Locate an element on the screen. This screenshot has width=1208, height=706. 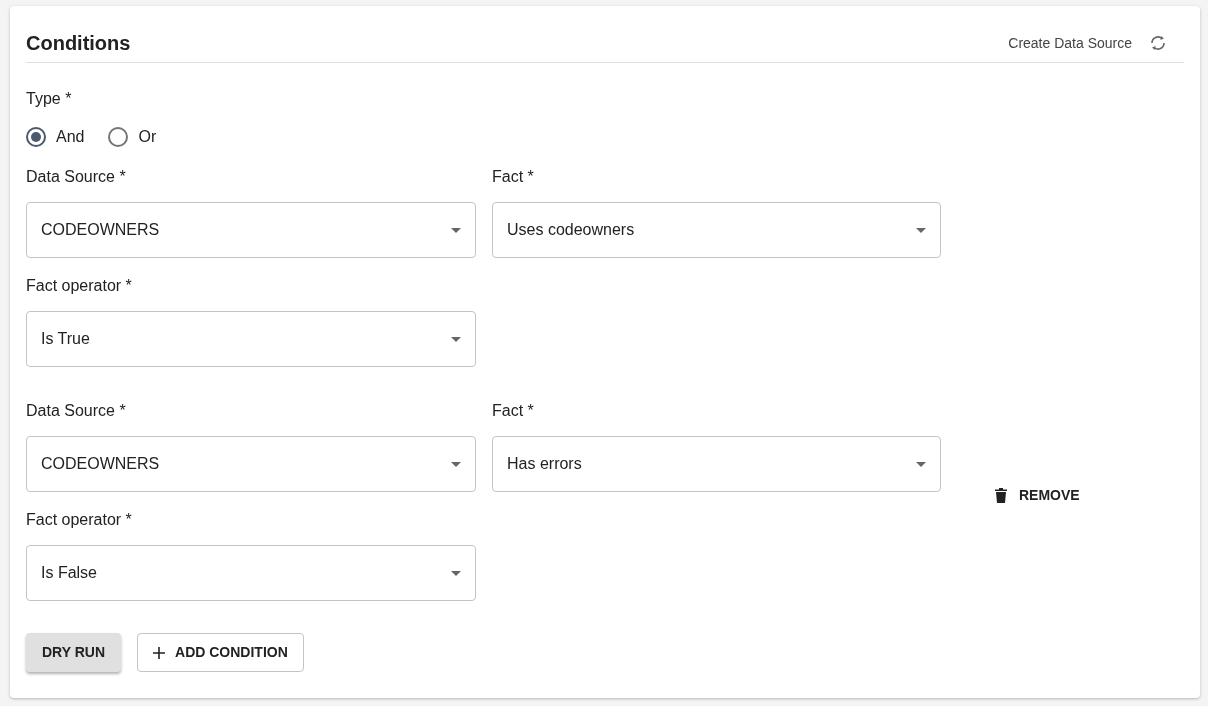
dropdown-field: Uses codeowners is located at coordinates (716, 230).